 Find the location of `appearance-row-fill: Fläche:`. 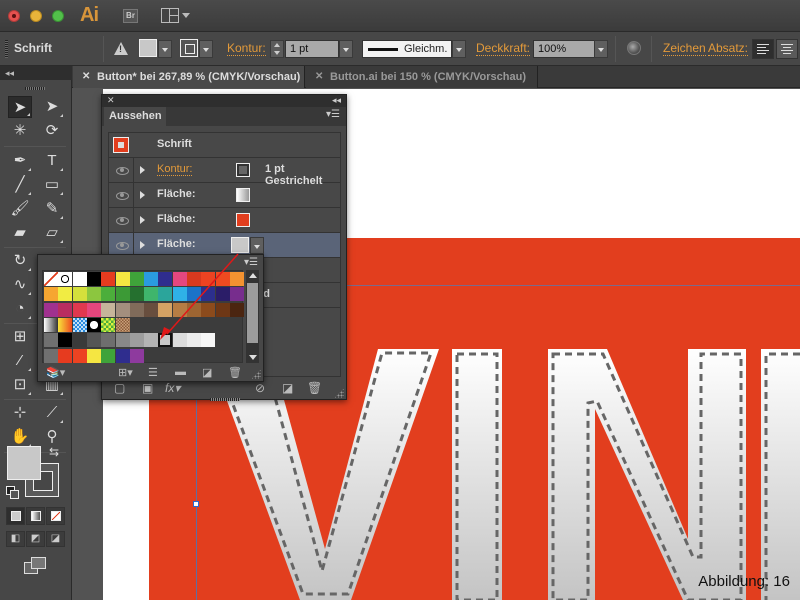

appearance-row-fill: Fläche: is located at coordinates (224, 220).